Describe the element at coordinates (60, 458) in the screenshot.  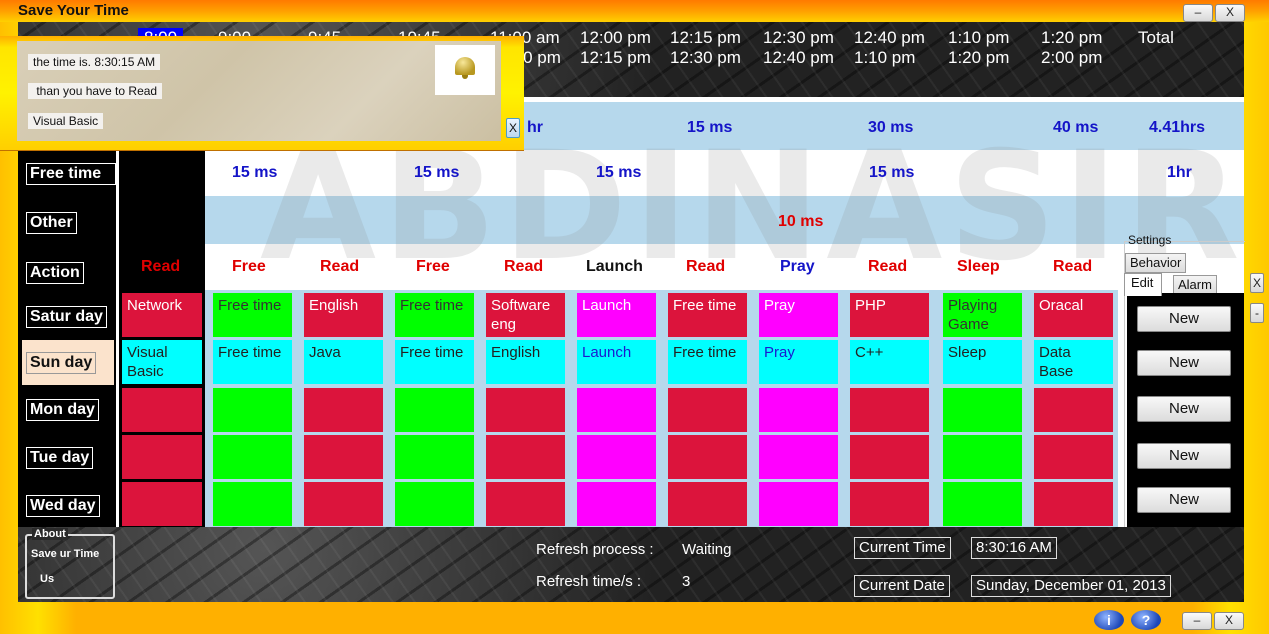
I see `sidebar-item-tuesday: Tue day` at that location.